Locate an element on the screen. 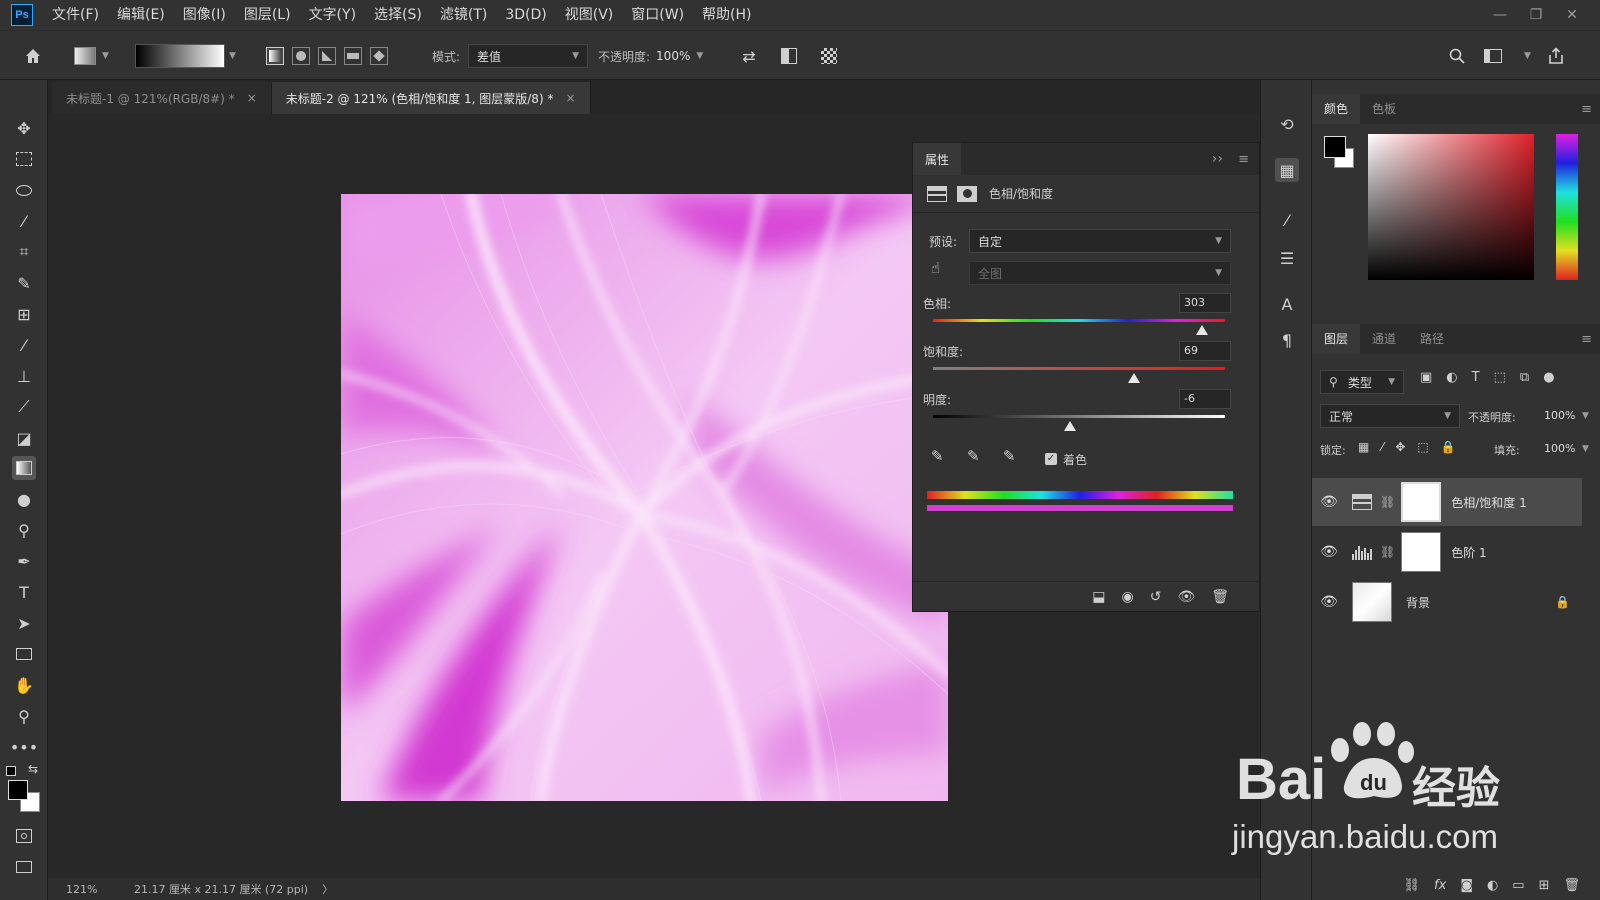 The image size is (1600, 900). collapse-icon: ›› is located at coordinates (1217, 159).